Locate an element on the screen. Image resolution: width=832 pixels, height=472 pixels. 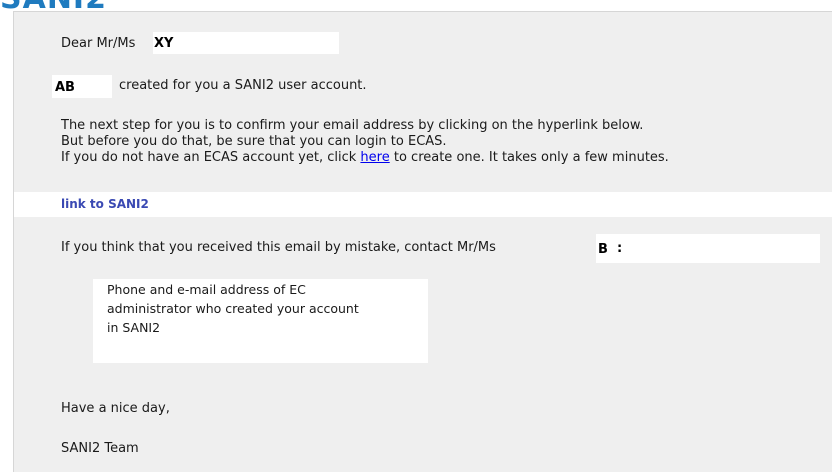
sani2-link-row: link to SANI2 is located at coordinates (423, 204).